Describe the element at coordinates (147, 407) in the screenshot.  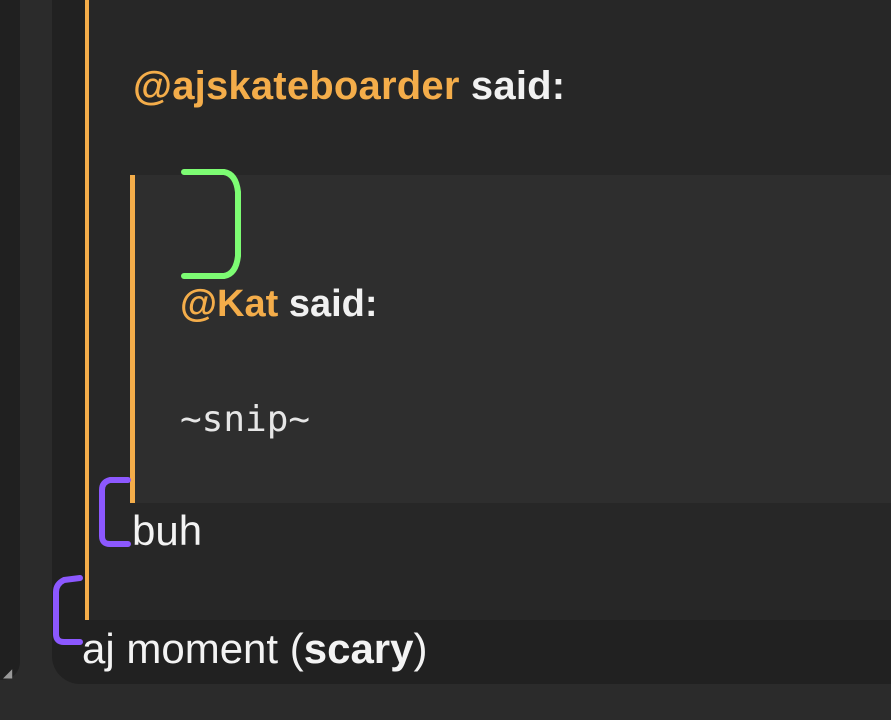
I see `green-bracket-annotation-icon` at that location.